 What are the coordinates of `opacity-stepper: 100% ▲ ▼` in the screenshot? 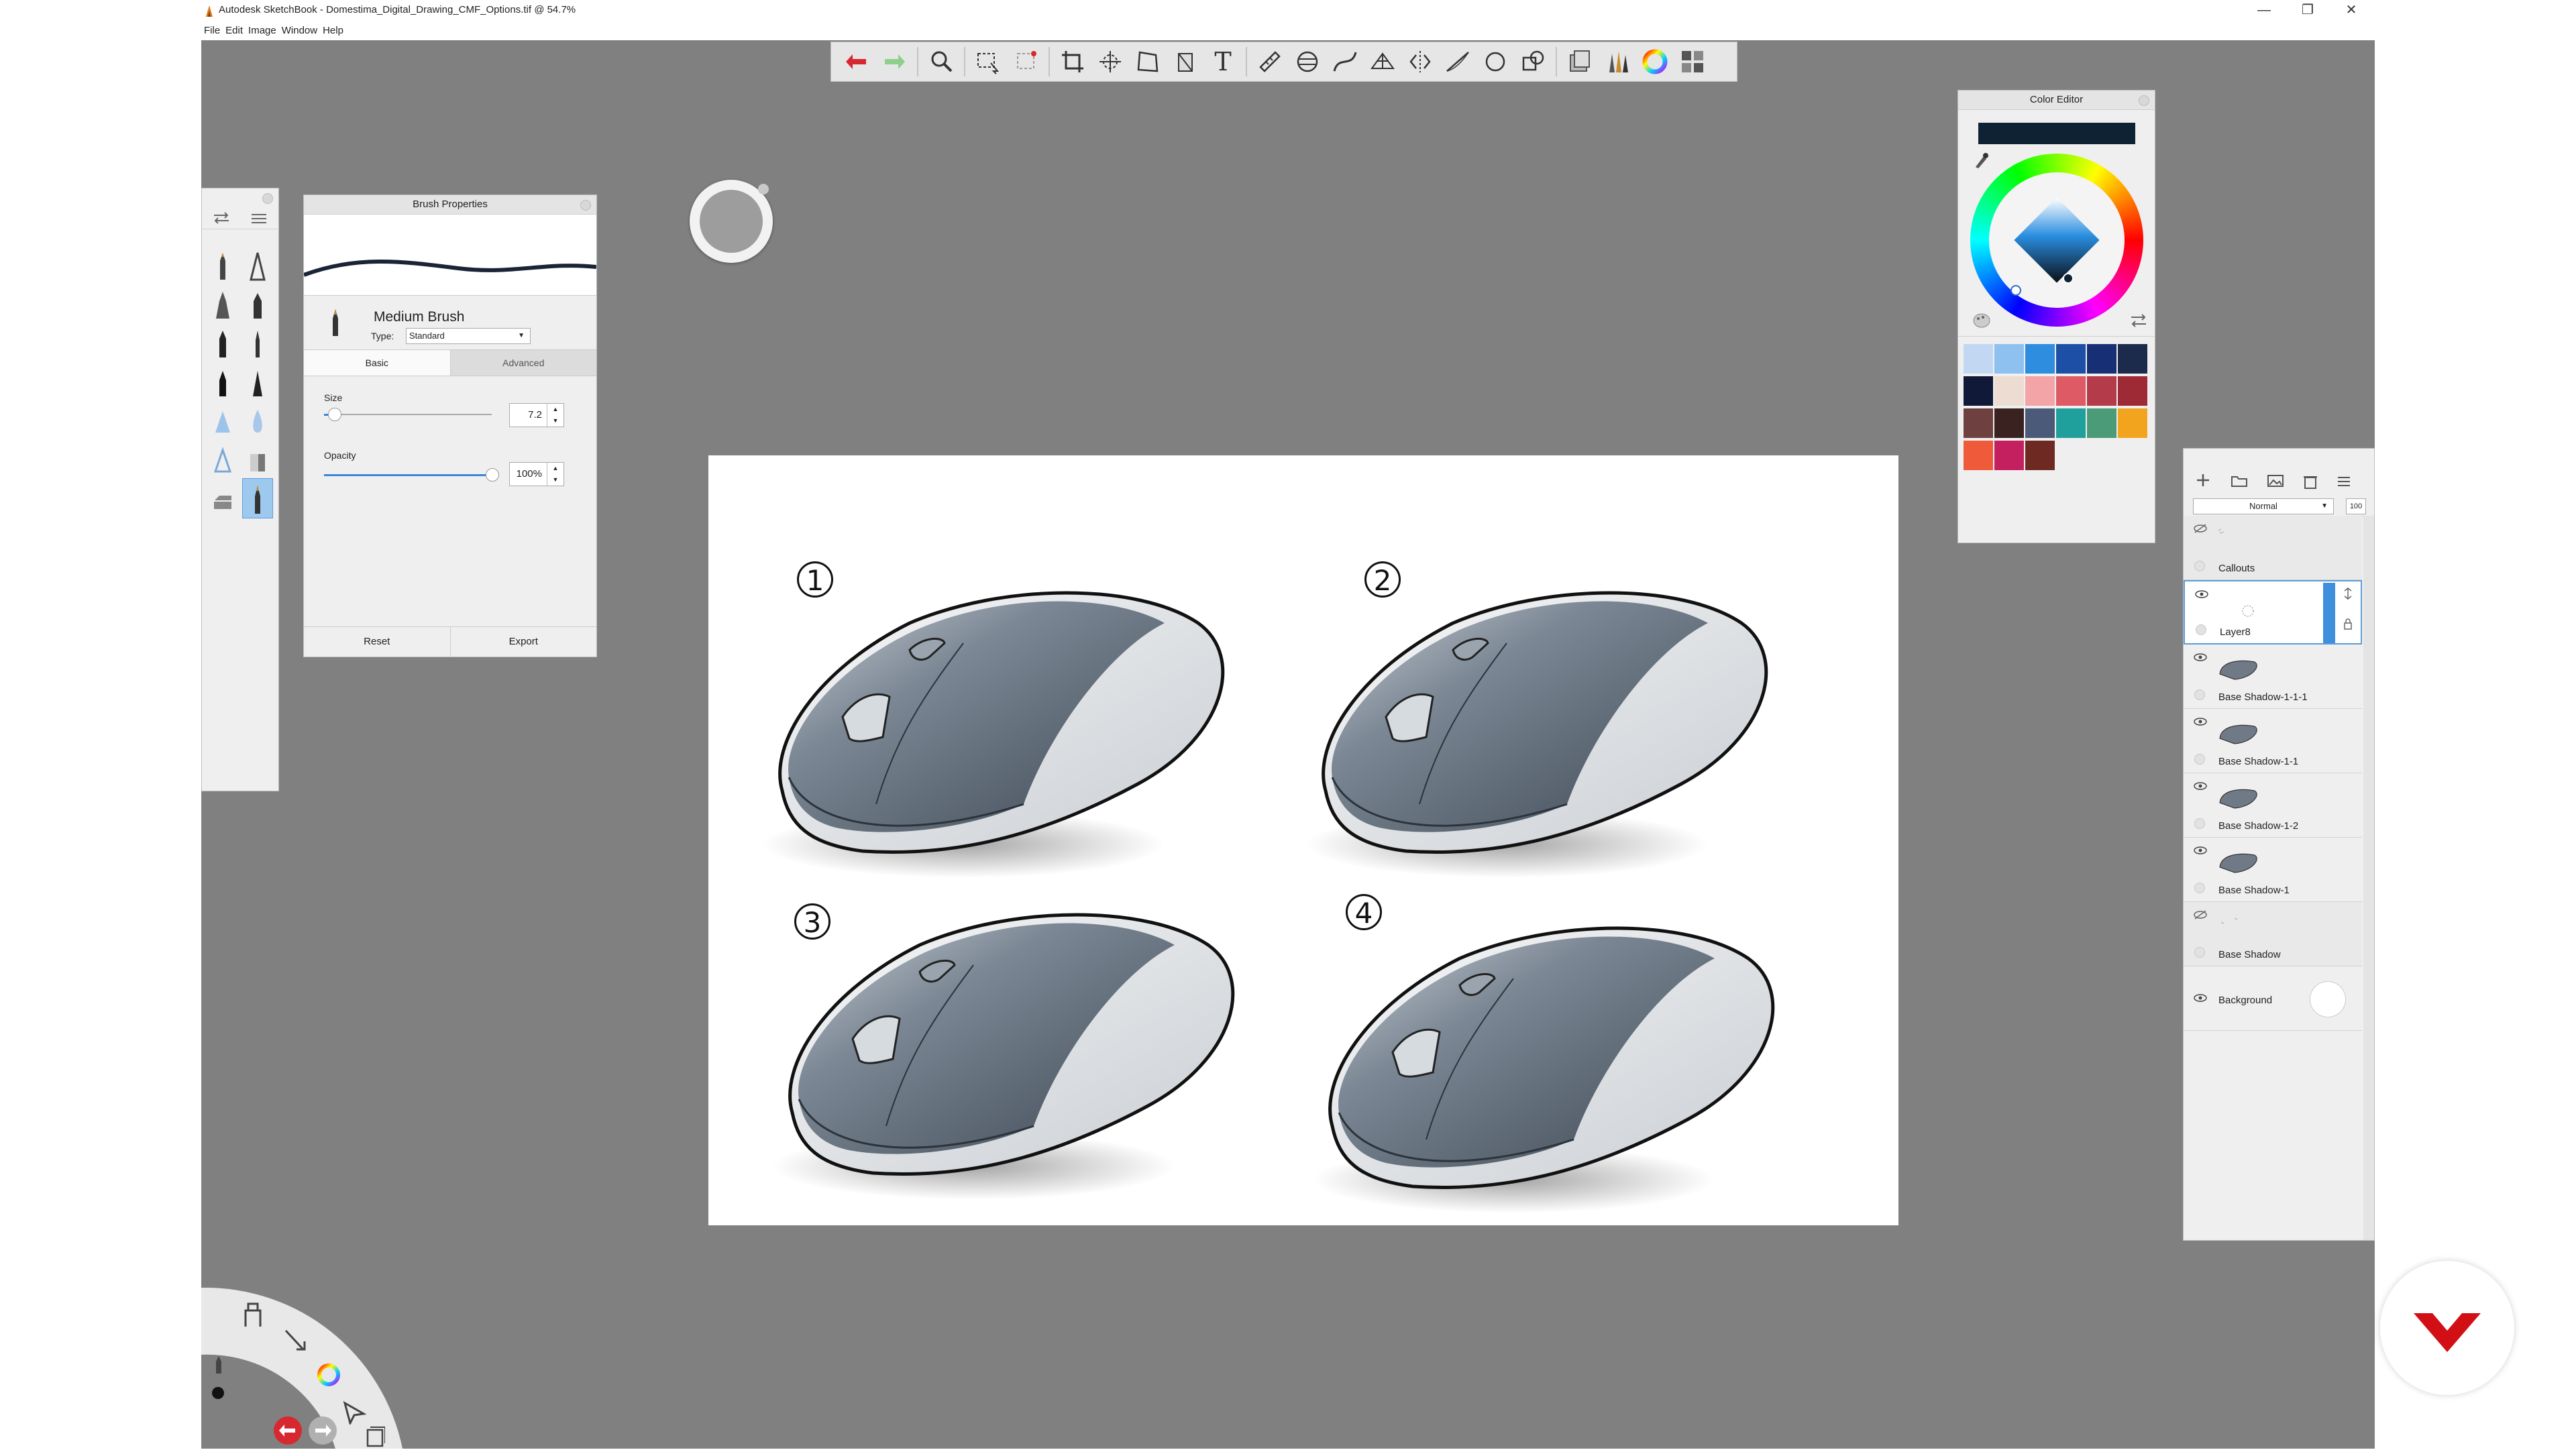 It's located at (536, 474).